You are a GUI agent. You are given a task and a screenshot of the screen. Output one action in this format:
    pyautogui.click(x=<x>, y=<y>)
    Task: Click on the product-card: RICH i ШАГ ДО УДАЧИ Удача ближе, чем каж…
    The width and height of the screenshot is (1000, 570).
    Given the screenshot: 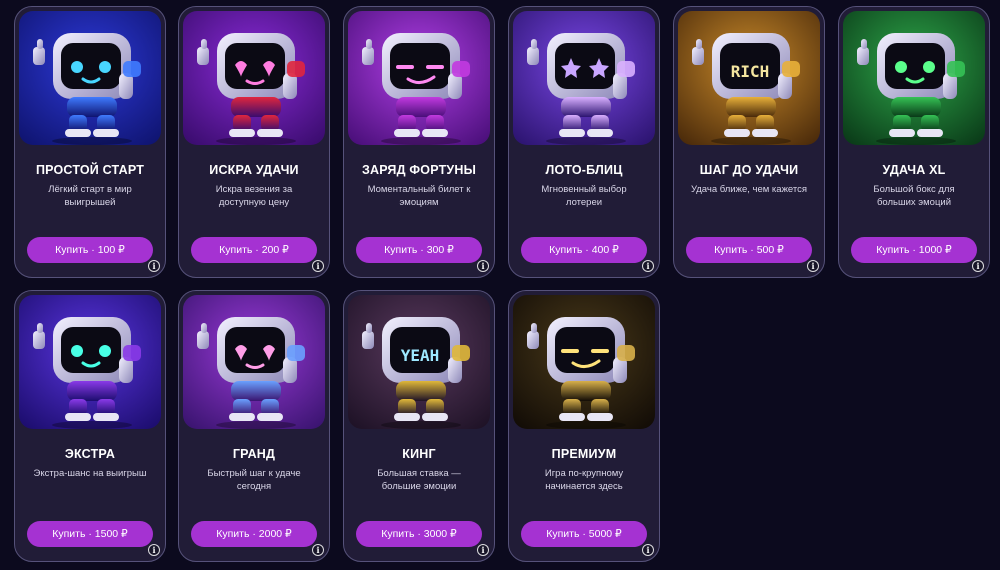 What is the action you would take?
    pyautogui.click(x=749, y=142)
    